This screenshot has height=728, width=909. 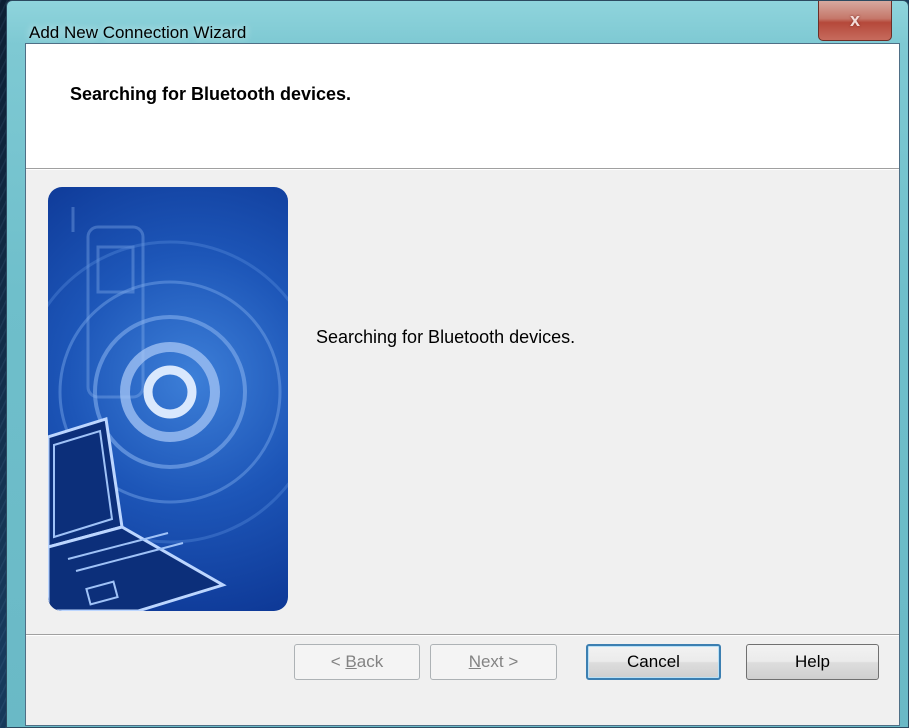 I want to click on next-button-accel: N, so click(x=474, y=661).